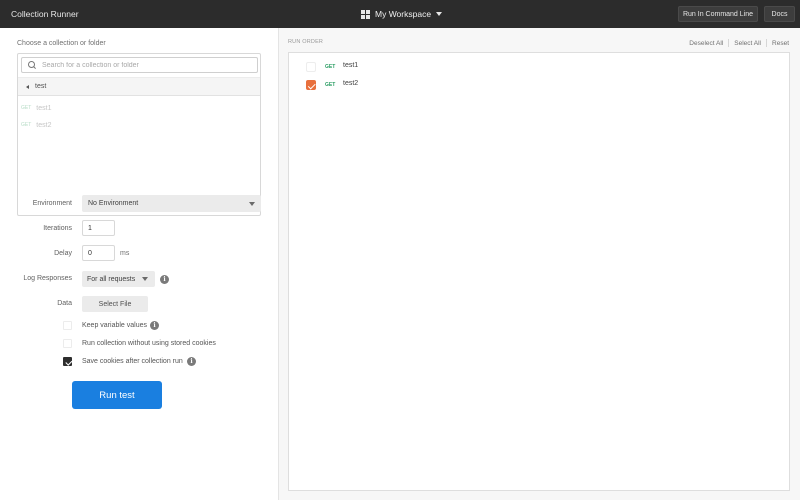  What do you see at coordinates (132, 361) in the screenshot?
I see `save-cookies-label: Save cookies after collection run` at bounding box center [132, 361].